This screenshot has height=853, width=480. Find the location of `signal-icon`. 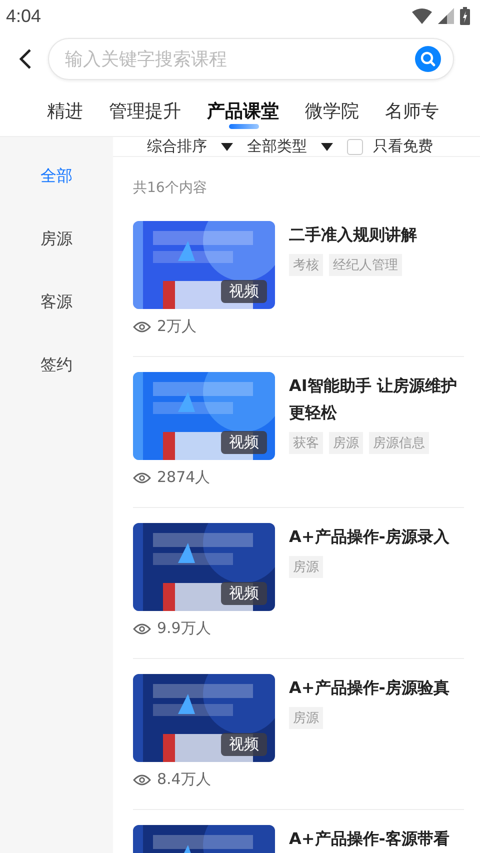

signal-icon is located at coordinates (446, 16).